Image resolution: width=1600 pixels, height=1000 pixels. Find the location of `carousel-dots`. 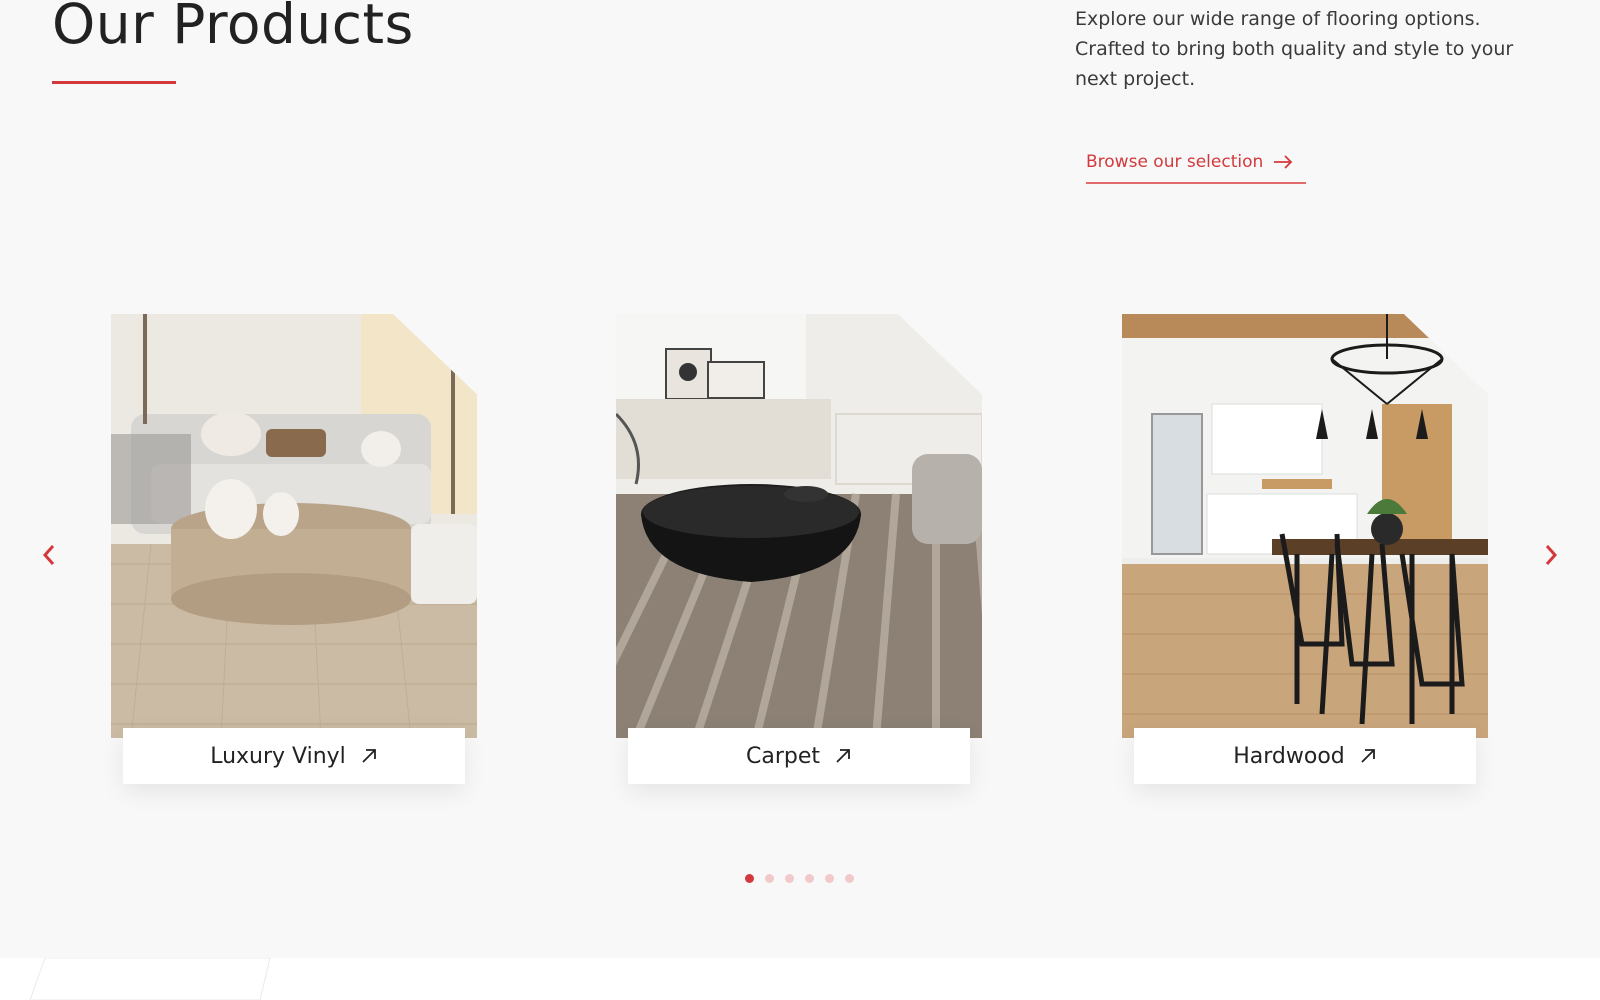

carousel-dots is located at coordinates (799, 878).